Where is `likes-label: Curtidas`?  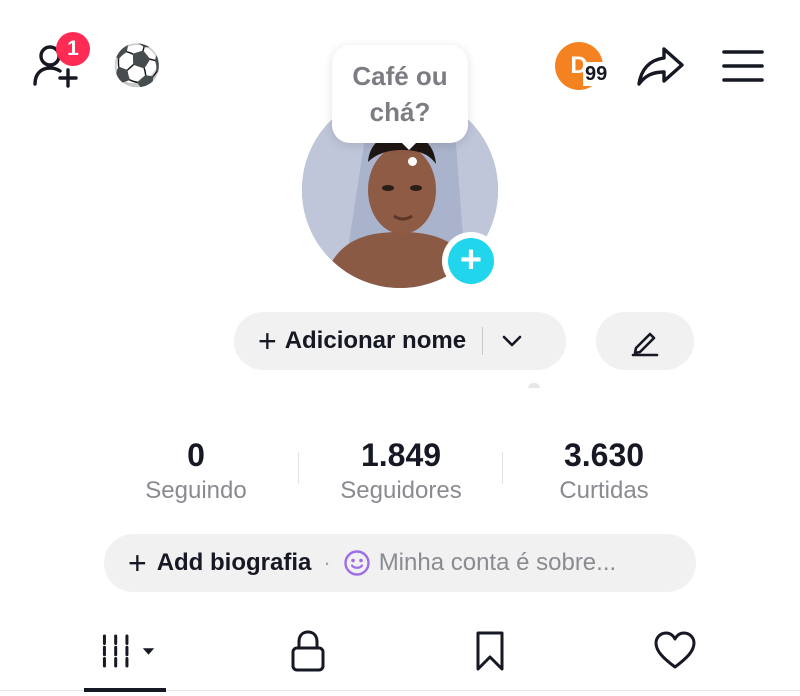
likes-label: Curtidas is located at coordinates (604, 490).